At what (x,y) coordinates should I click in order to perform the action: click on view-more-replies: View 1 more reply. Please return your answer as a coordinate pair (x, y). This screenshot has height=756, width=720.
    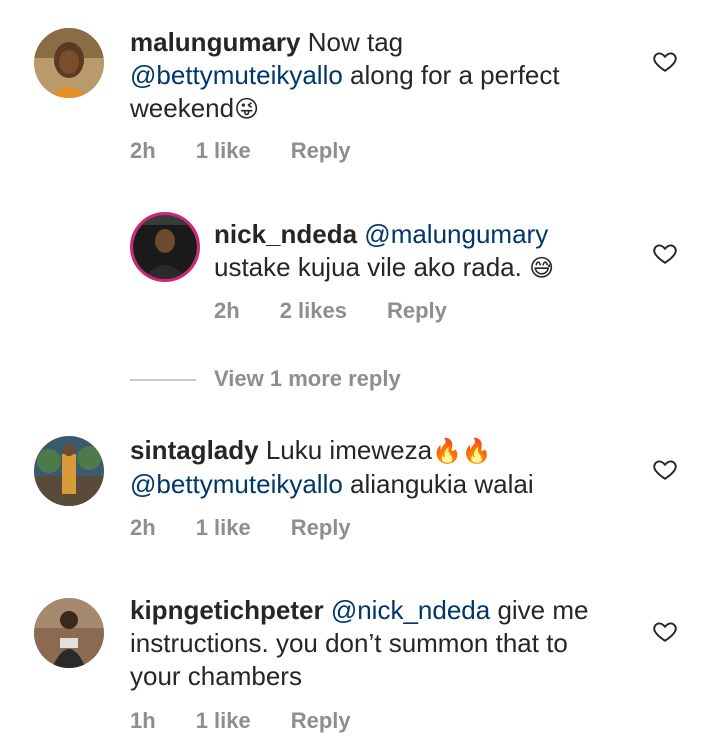
    Looking at the image, I should click on (330, 381).